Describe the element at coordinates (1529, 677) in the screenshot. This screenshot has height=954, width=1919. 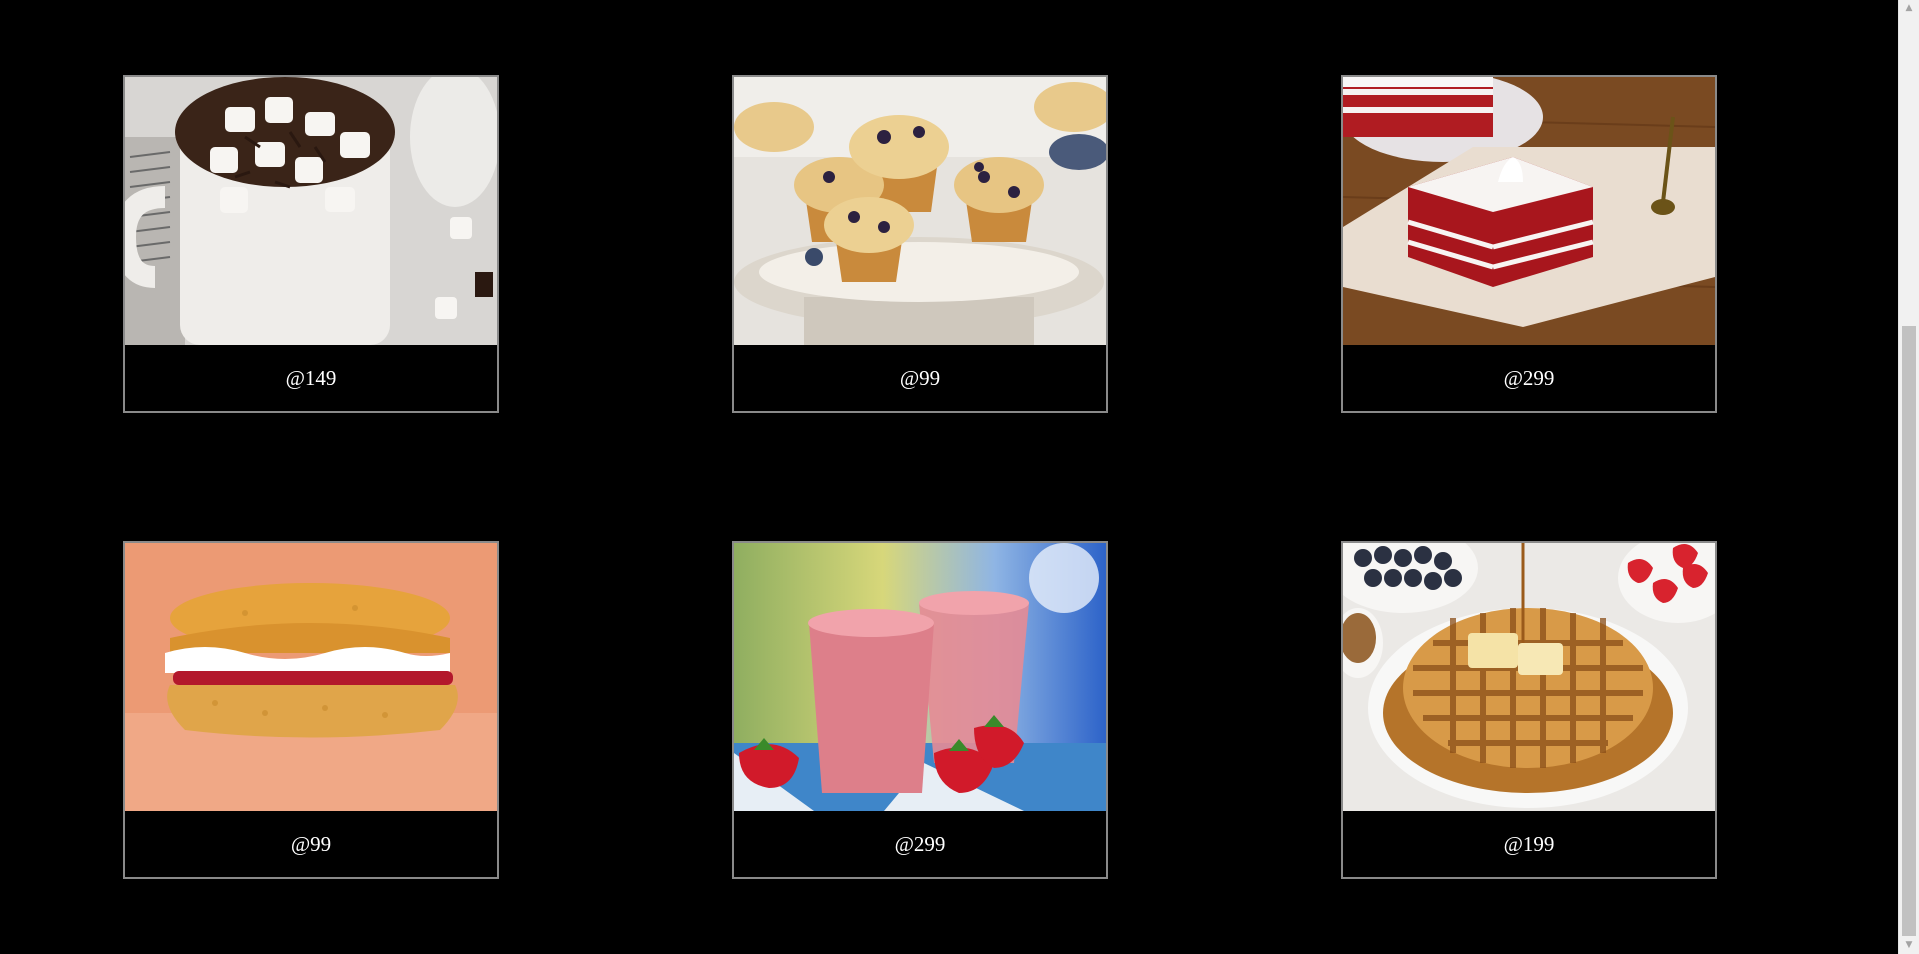
I see `product-image-waffles` at that location.